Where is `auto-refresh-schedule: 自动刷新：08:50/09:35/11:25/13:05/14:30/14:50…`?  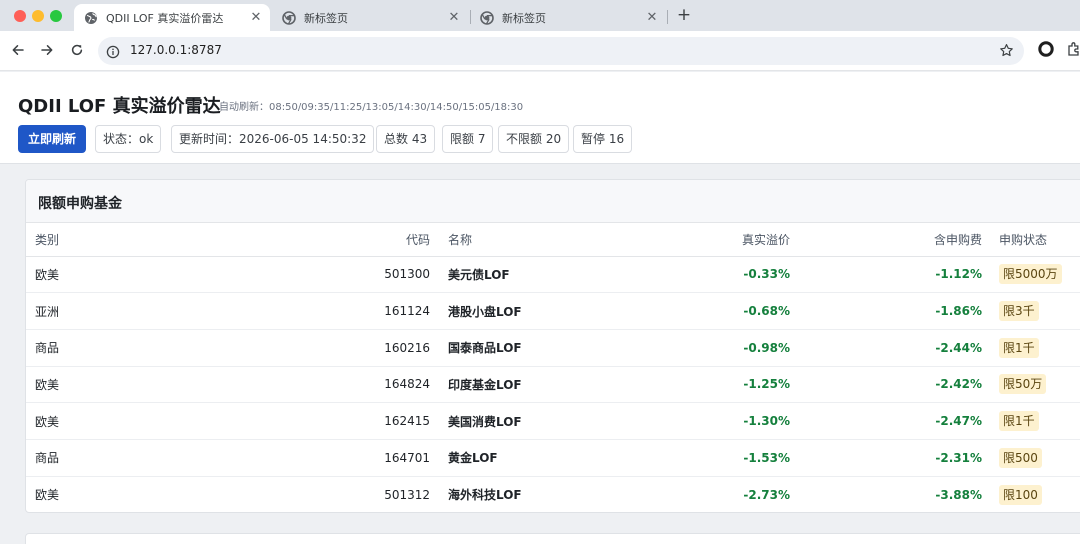
auto-refresh-schedule: 自动刷新：08:50/09:35/11:25/13:05/14:30/14:50… is located at coordinates (371, 107).